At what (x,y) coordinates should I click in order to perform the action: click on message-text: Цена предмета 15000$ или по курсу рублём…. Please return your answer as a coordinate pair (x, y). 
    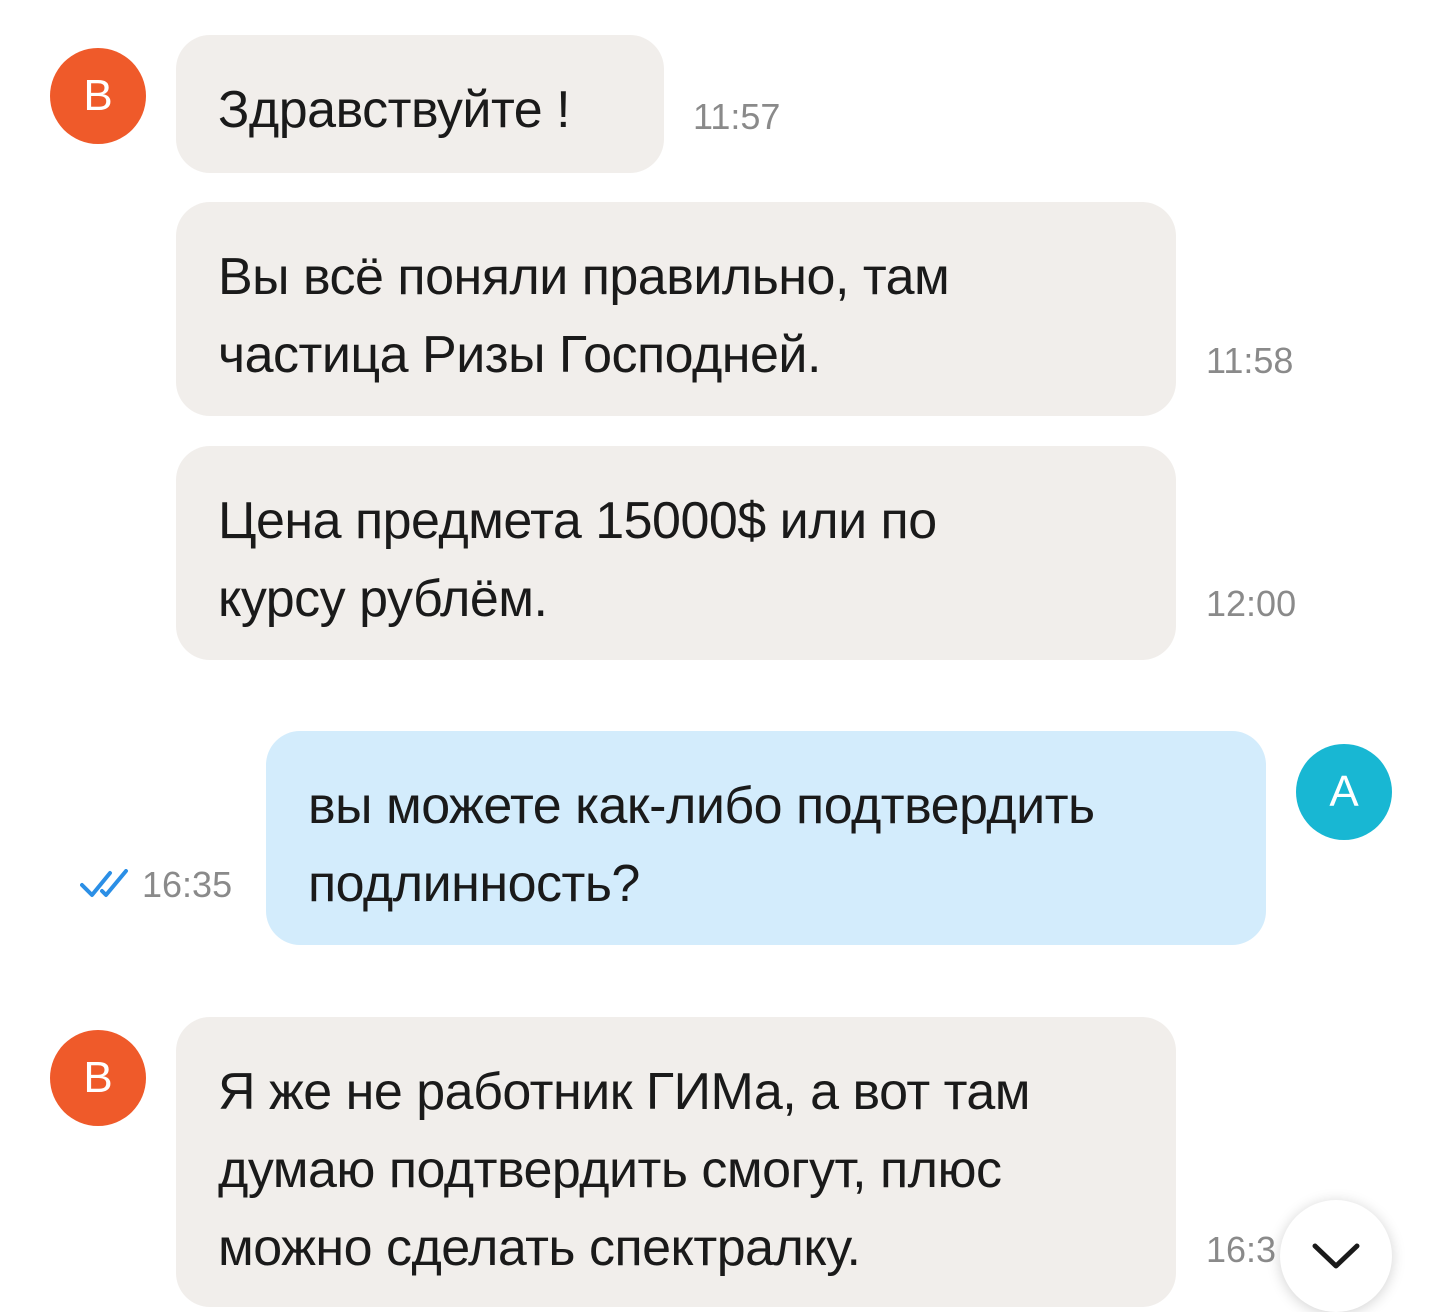
    Looking at the image, I should click on (577, 560).